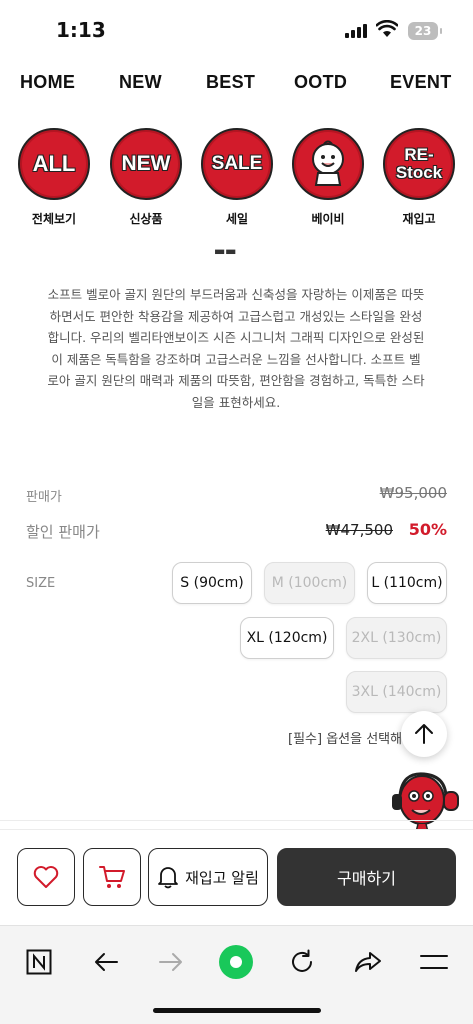 The width and height of the screenshot is (473, 1024). What do you see at coordinates (47, 82) in the screenshot?
I see `nav-home: HOME` at bounding box center [47, 82].